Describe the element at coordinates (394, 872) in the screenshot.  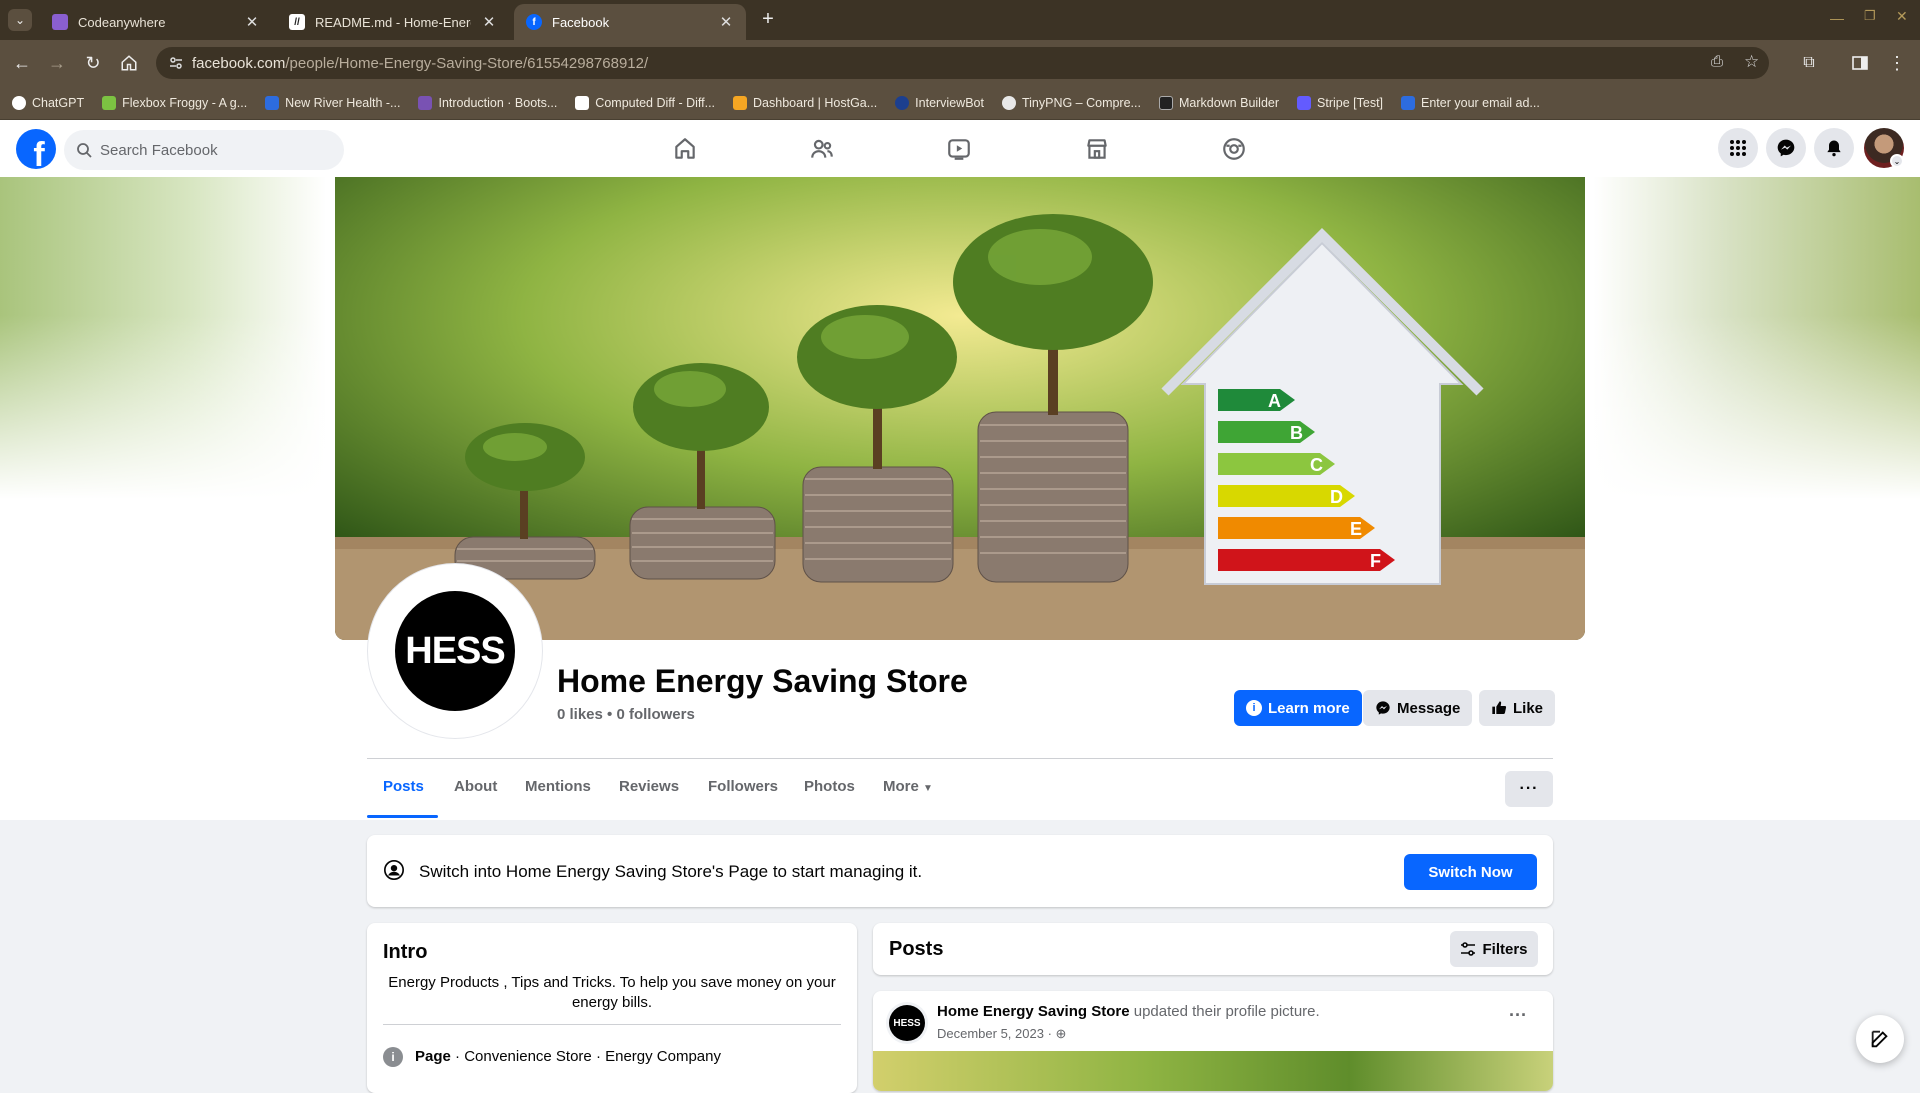
I see `switch-profile-icon` at that location.